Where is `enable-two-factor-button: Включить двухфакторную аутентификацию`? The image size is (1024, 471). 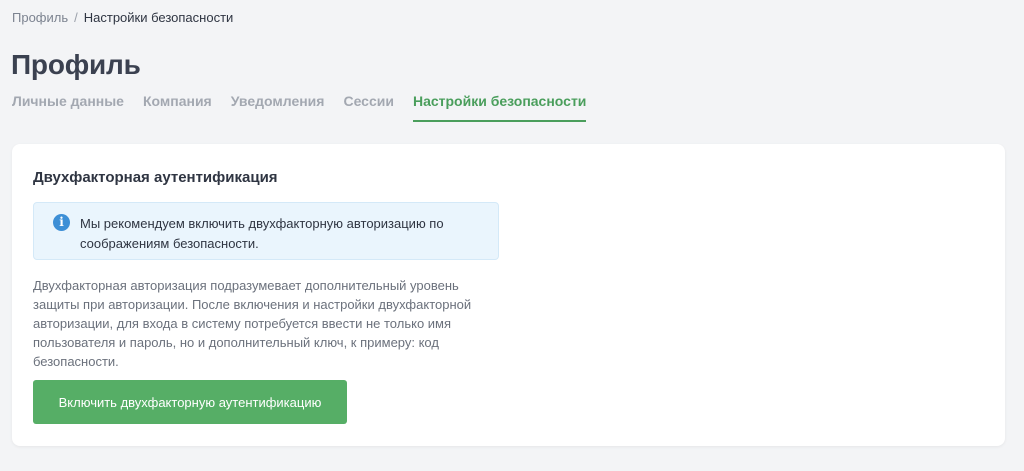
enable-two-factor-button: Включить двухфакторную аутентификацию is located at coordinates (190, 402).